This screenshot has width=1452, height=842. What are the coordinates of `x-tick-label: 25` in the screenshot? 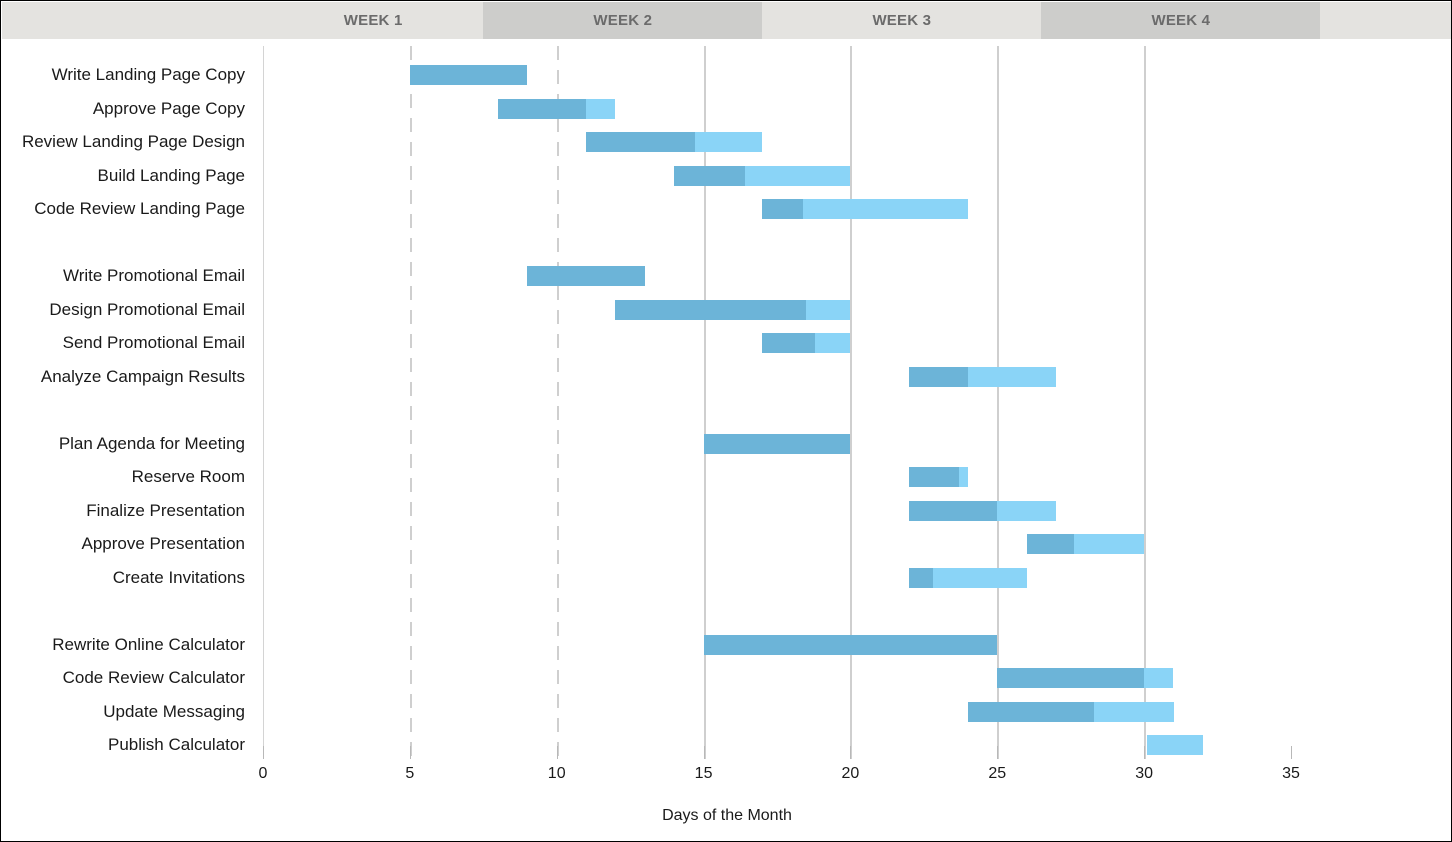 It's located at (997, 773).